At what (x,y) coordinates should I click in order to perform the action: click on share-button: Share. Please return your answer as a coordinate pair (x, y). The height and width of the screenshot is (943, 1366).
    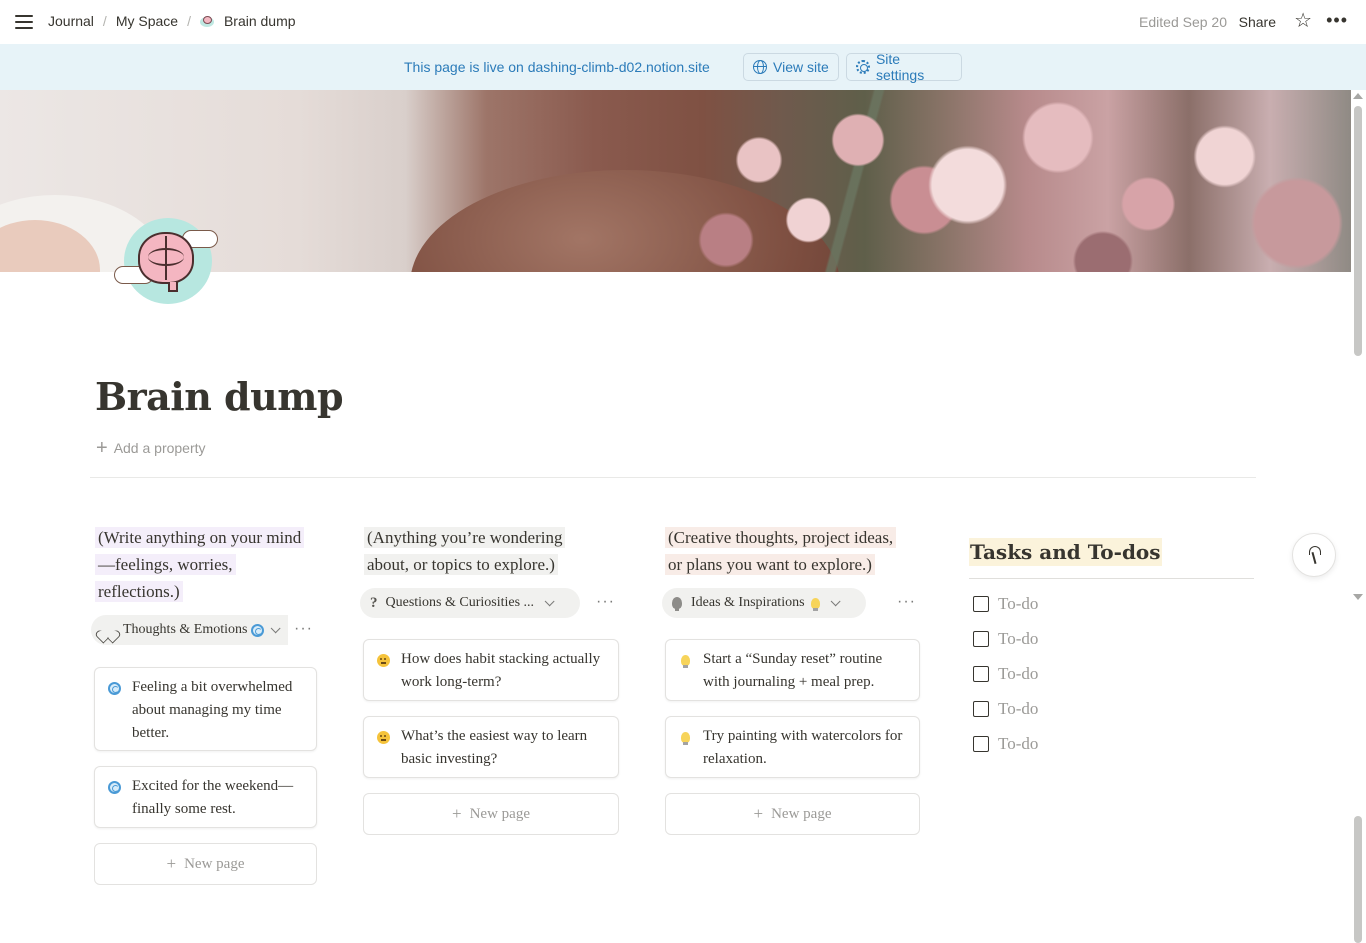
    Looking at the image, I should click on (1257, 22).